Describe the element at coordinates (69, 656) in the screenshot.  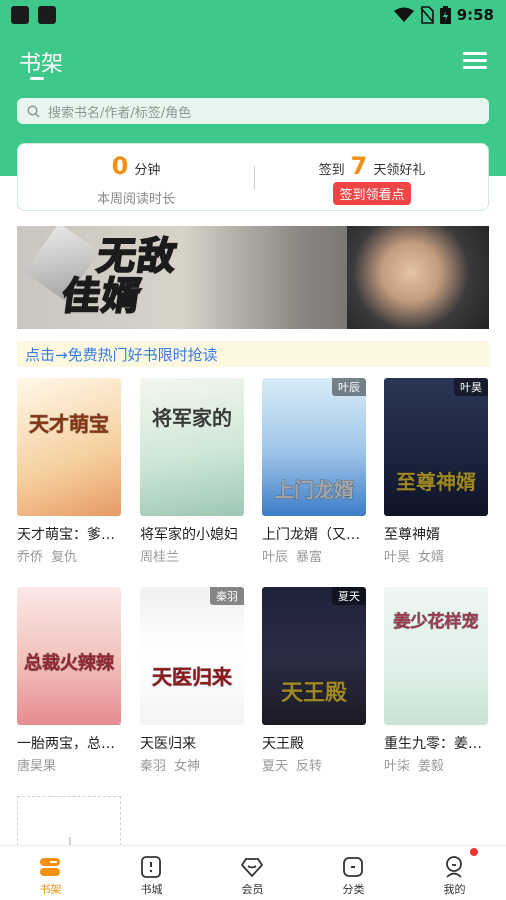
I see `book-cover: 总裁火辣辣` at that location.